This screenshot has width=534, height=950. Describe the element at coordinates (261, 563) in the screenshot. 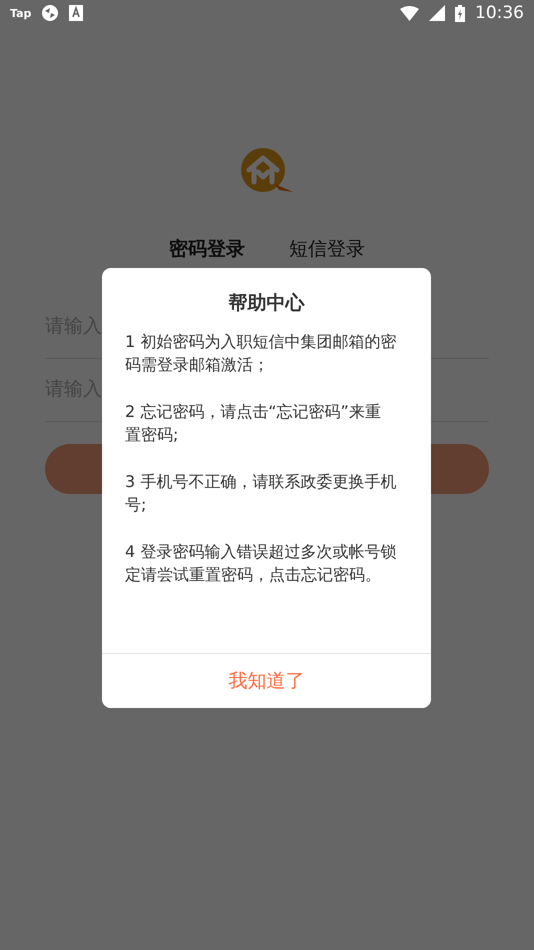

I see `help-paragraph: 4 登录密码输入错误超过多次或帐号锁定请尝试重置密码，点击忘记密码。` at that location.